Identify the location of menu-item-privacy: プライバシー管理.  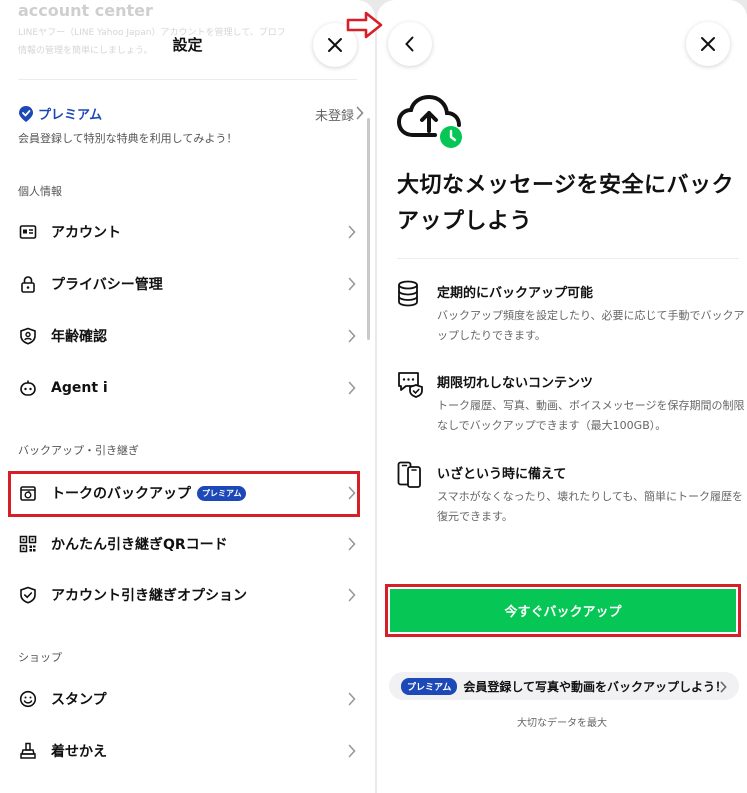
(187, 284).